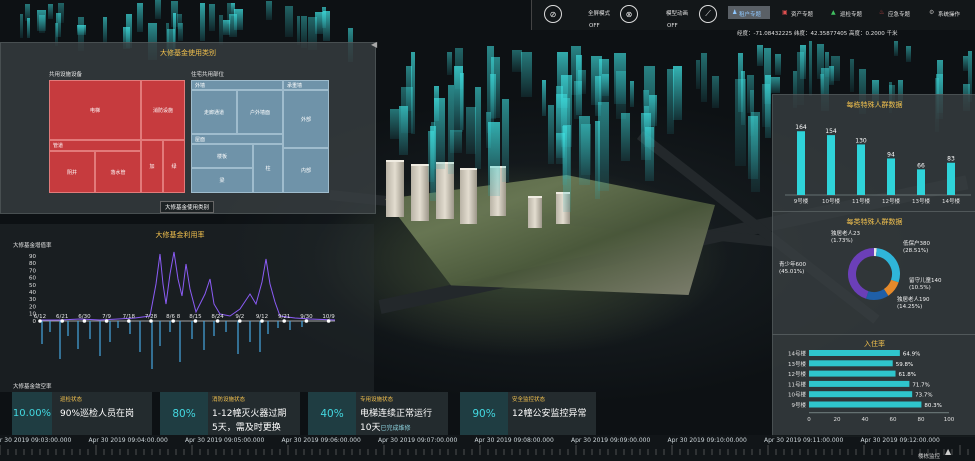 The image size is (975, 461). I want to click on status-message: 1-12幢灭火器过期, so click(249, 414).